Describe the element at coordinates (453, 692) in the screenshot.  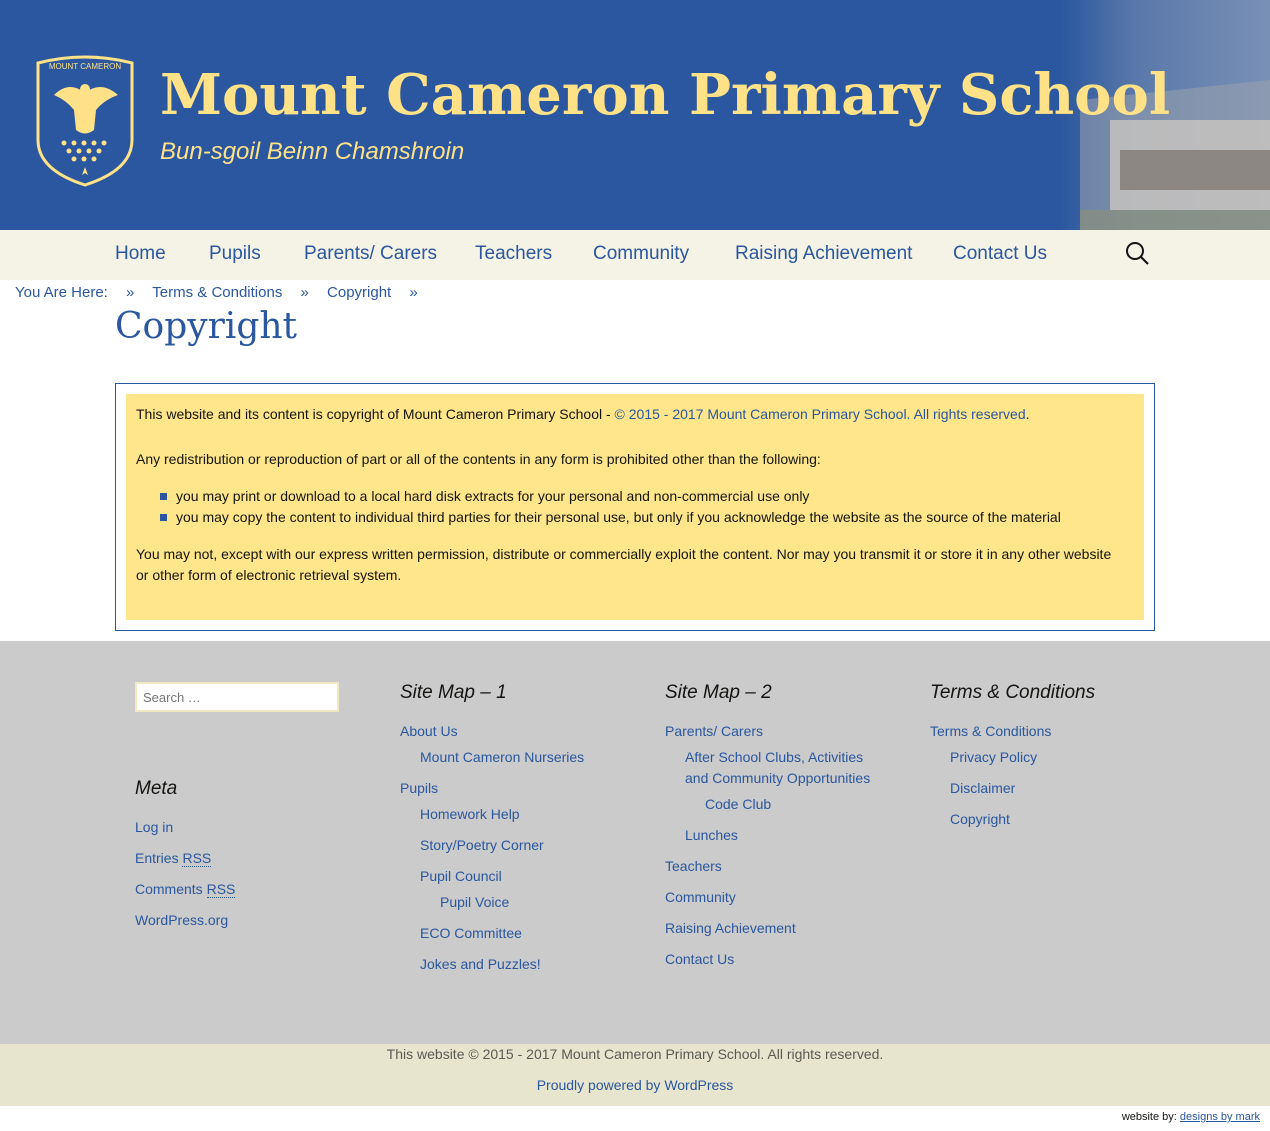
I see `sitemap1-widget-title: Site Map – 1` at that location.